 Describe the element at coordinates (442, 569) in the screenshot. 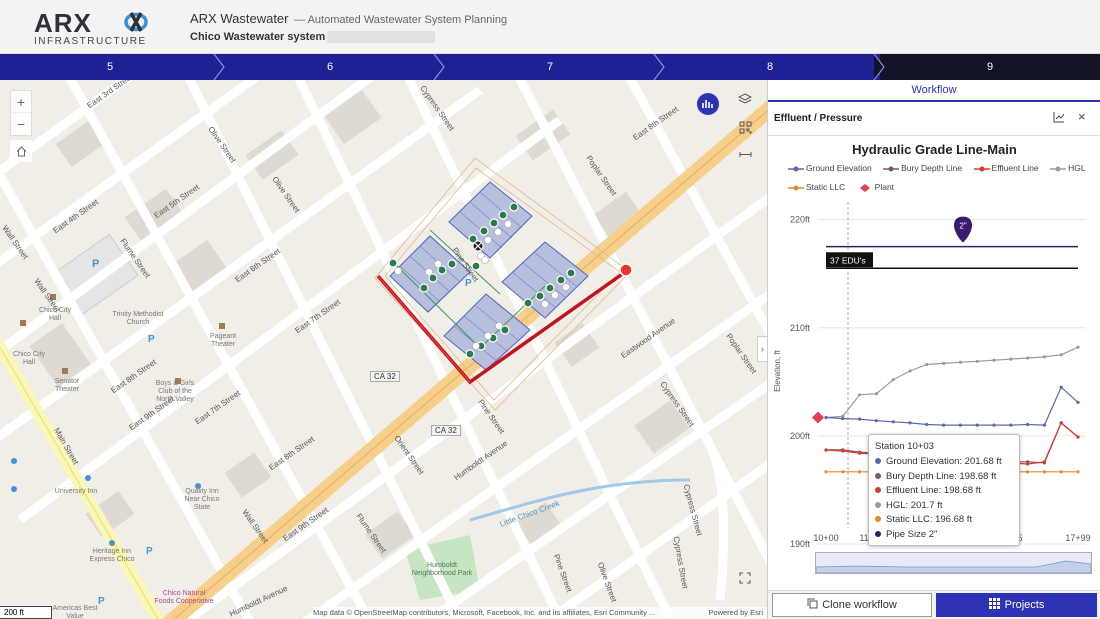

I see `poi-label: Humboldt Neighborhood Park` at that location.